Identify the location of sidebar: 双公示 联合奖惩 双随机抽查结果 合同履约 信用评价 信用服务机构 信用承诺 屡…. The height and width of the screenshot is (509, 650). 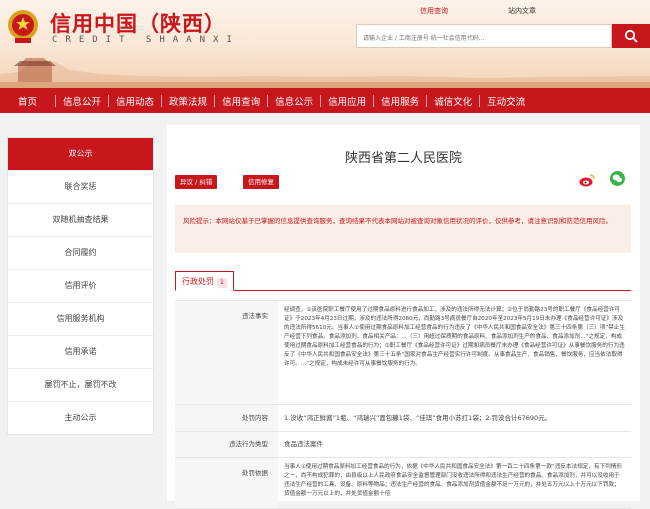
(80, 286).